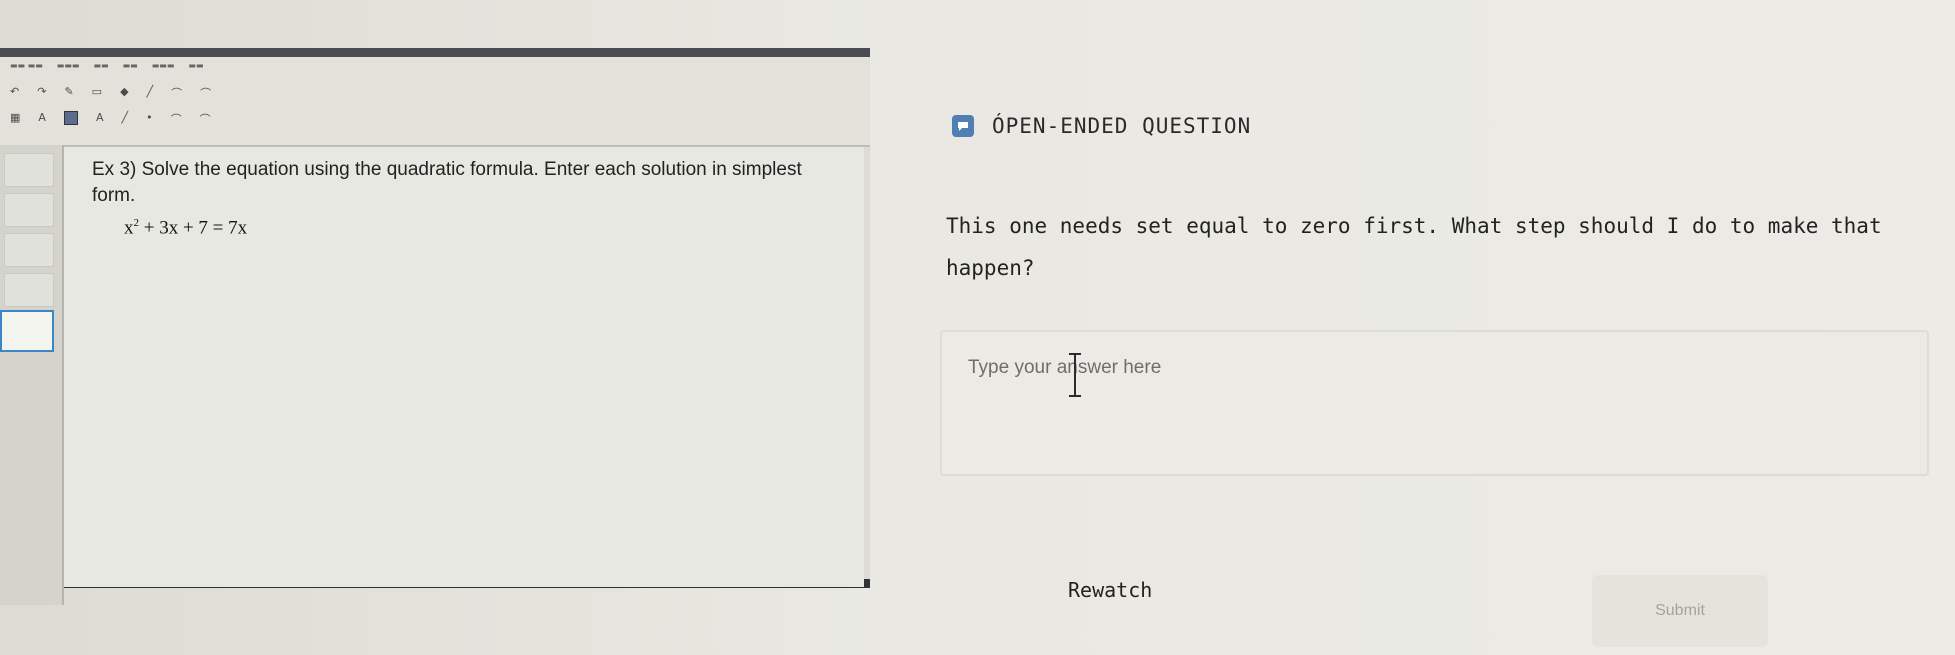 Image resolution: width=1955 pixels, height=655 pixels. What do you see at coordinates (1110, 590) in the screenshot?
I see `rewatch-button: Rewatch` at bounding box center [1110, 590].